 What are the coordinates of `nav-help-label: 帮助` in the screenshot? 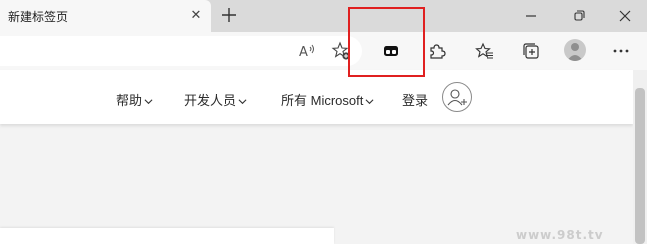 It's located at (129, 100).